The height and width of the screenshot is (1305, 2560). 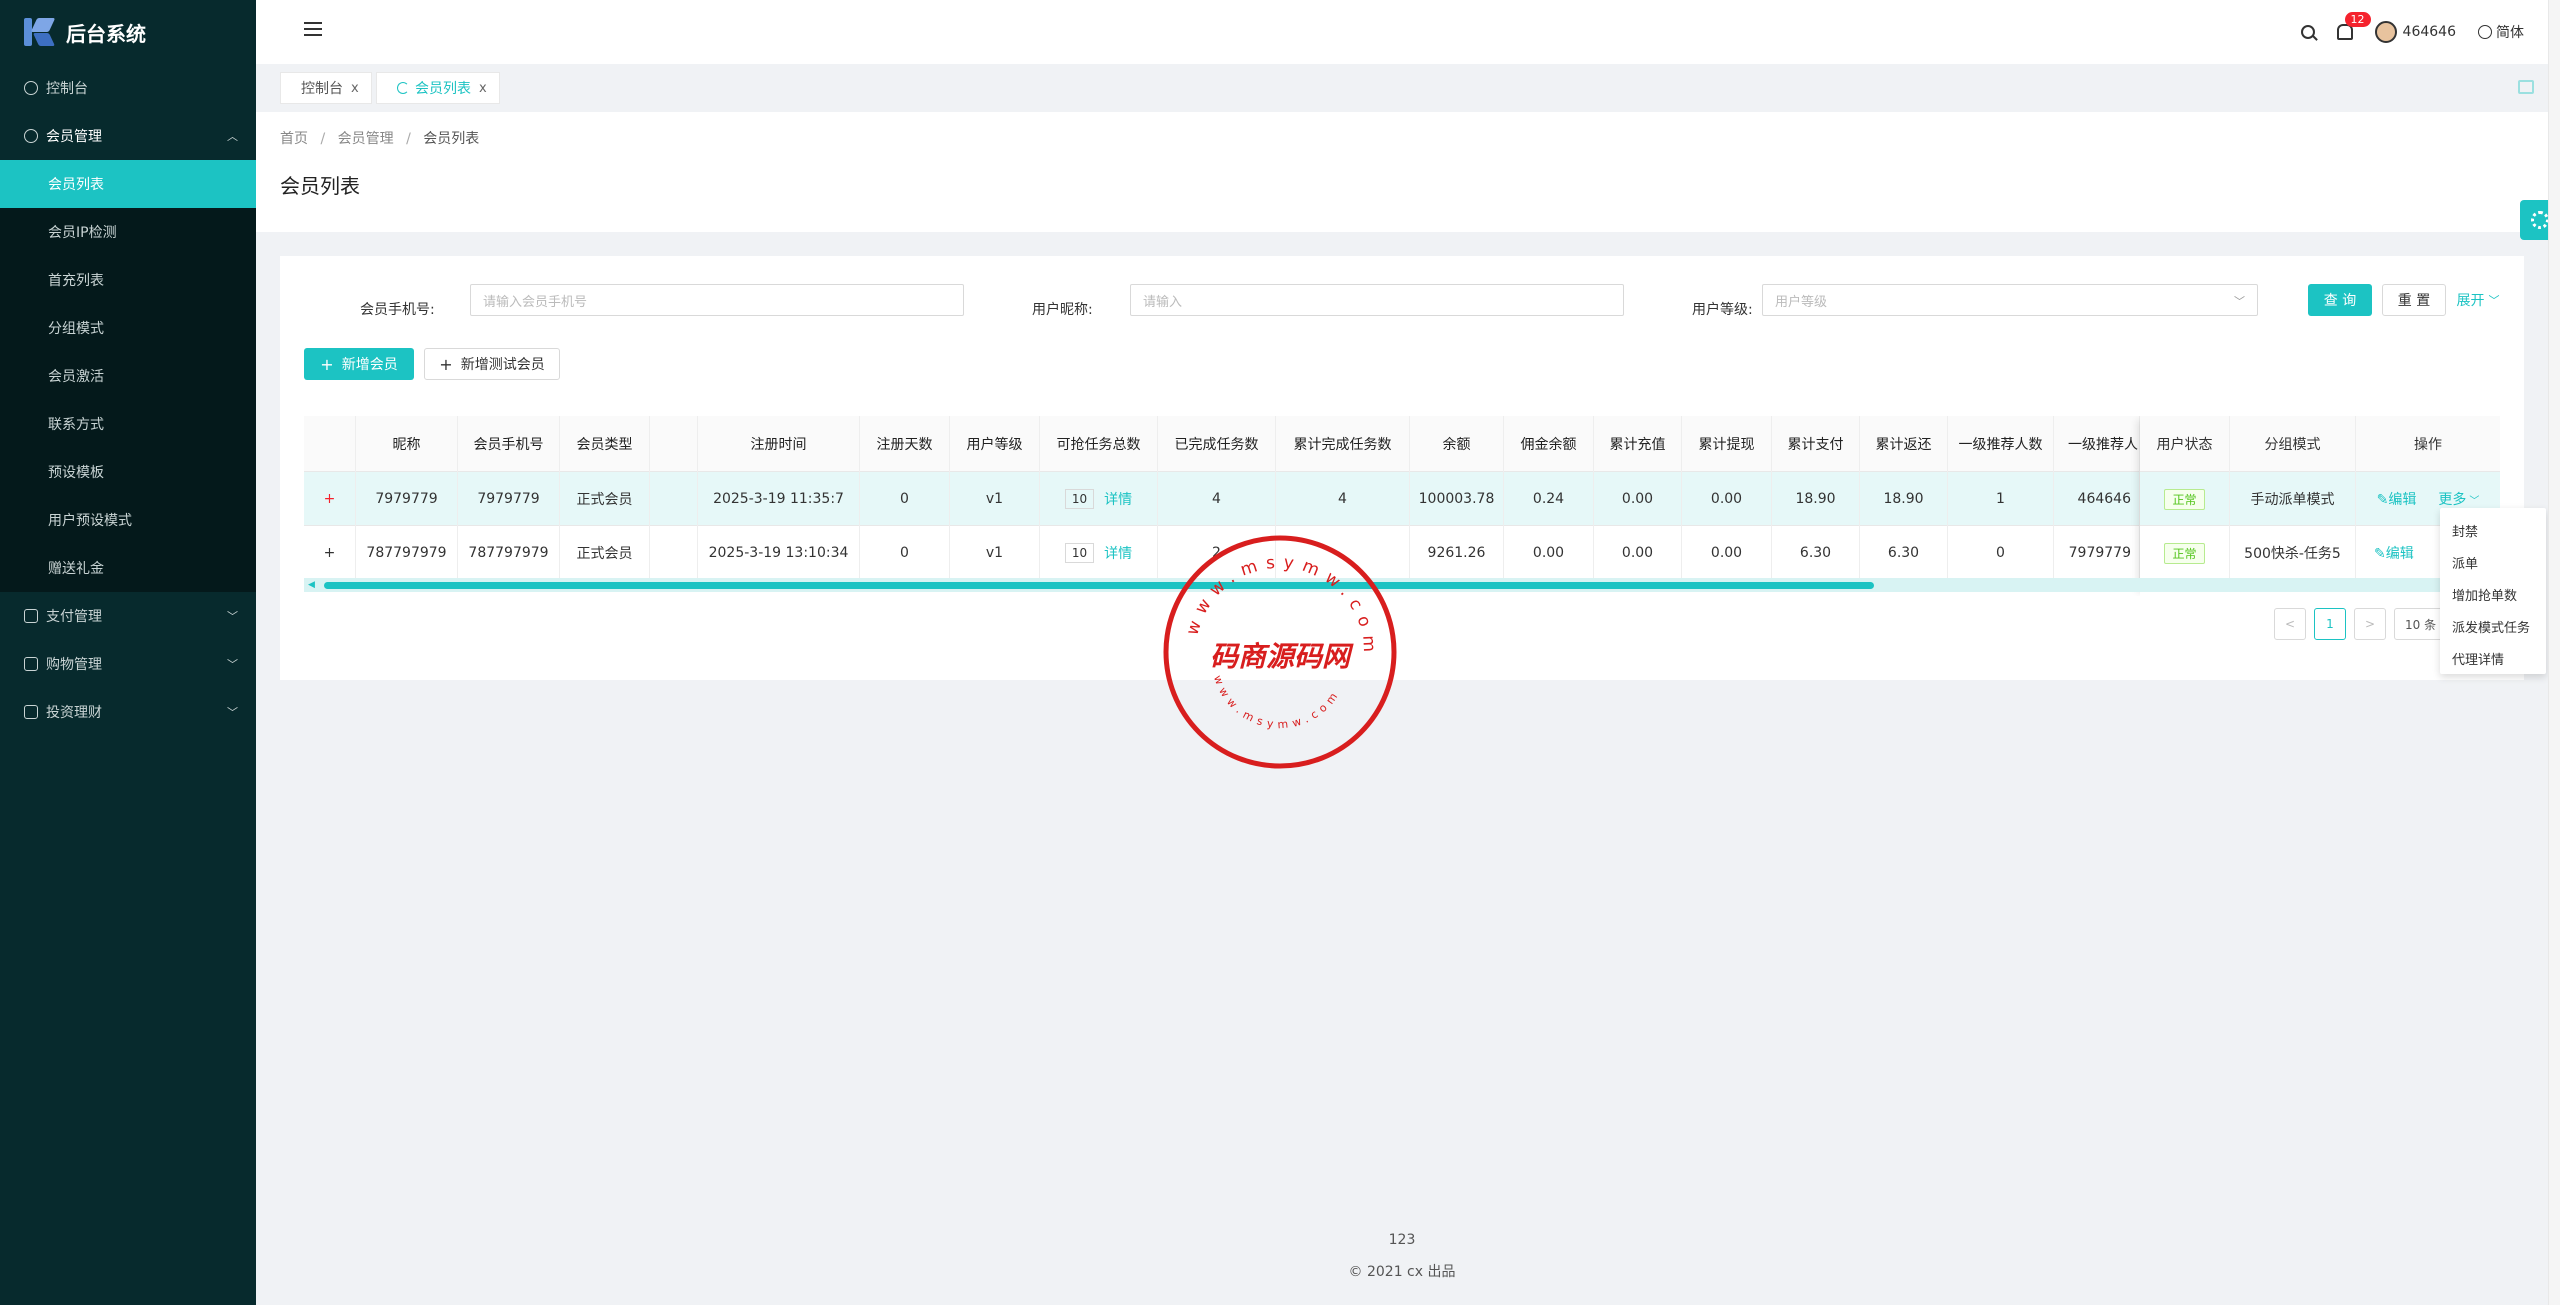 I want to click on more-dropdown-trigger: 更多 ﹀, so click(x=2458, y=499).